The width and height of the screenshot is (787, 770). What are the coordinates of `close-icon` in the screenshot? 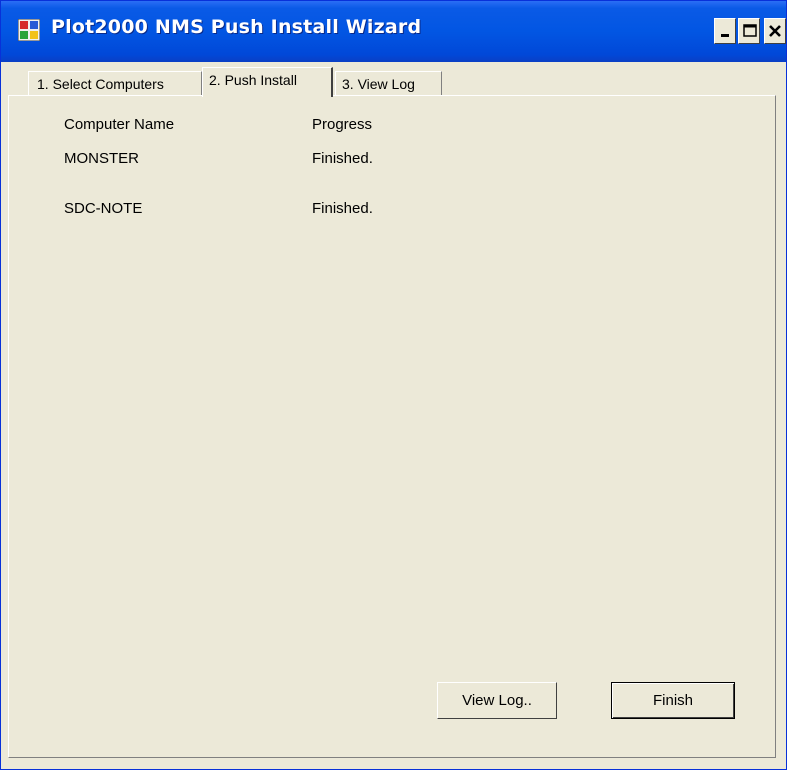 It's located at (775, 31).